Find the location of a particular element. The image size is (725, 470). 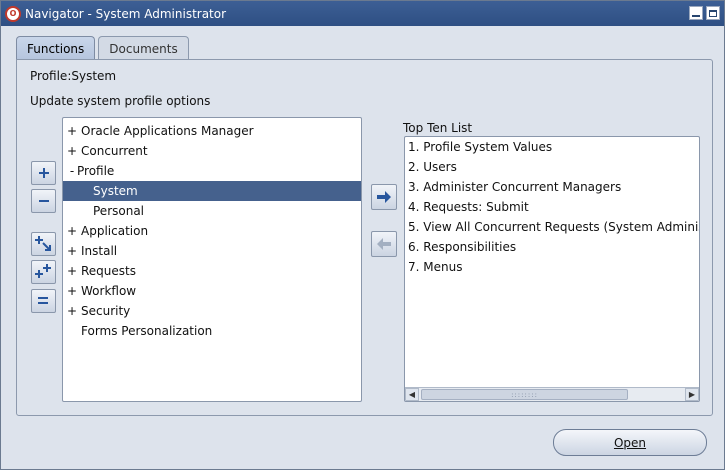

tree-item-label: Workflow is located at coordinates (109, 291).